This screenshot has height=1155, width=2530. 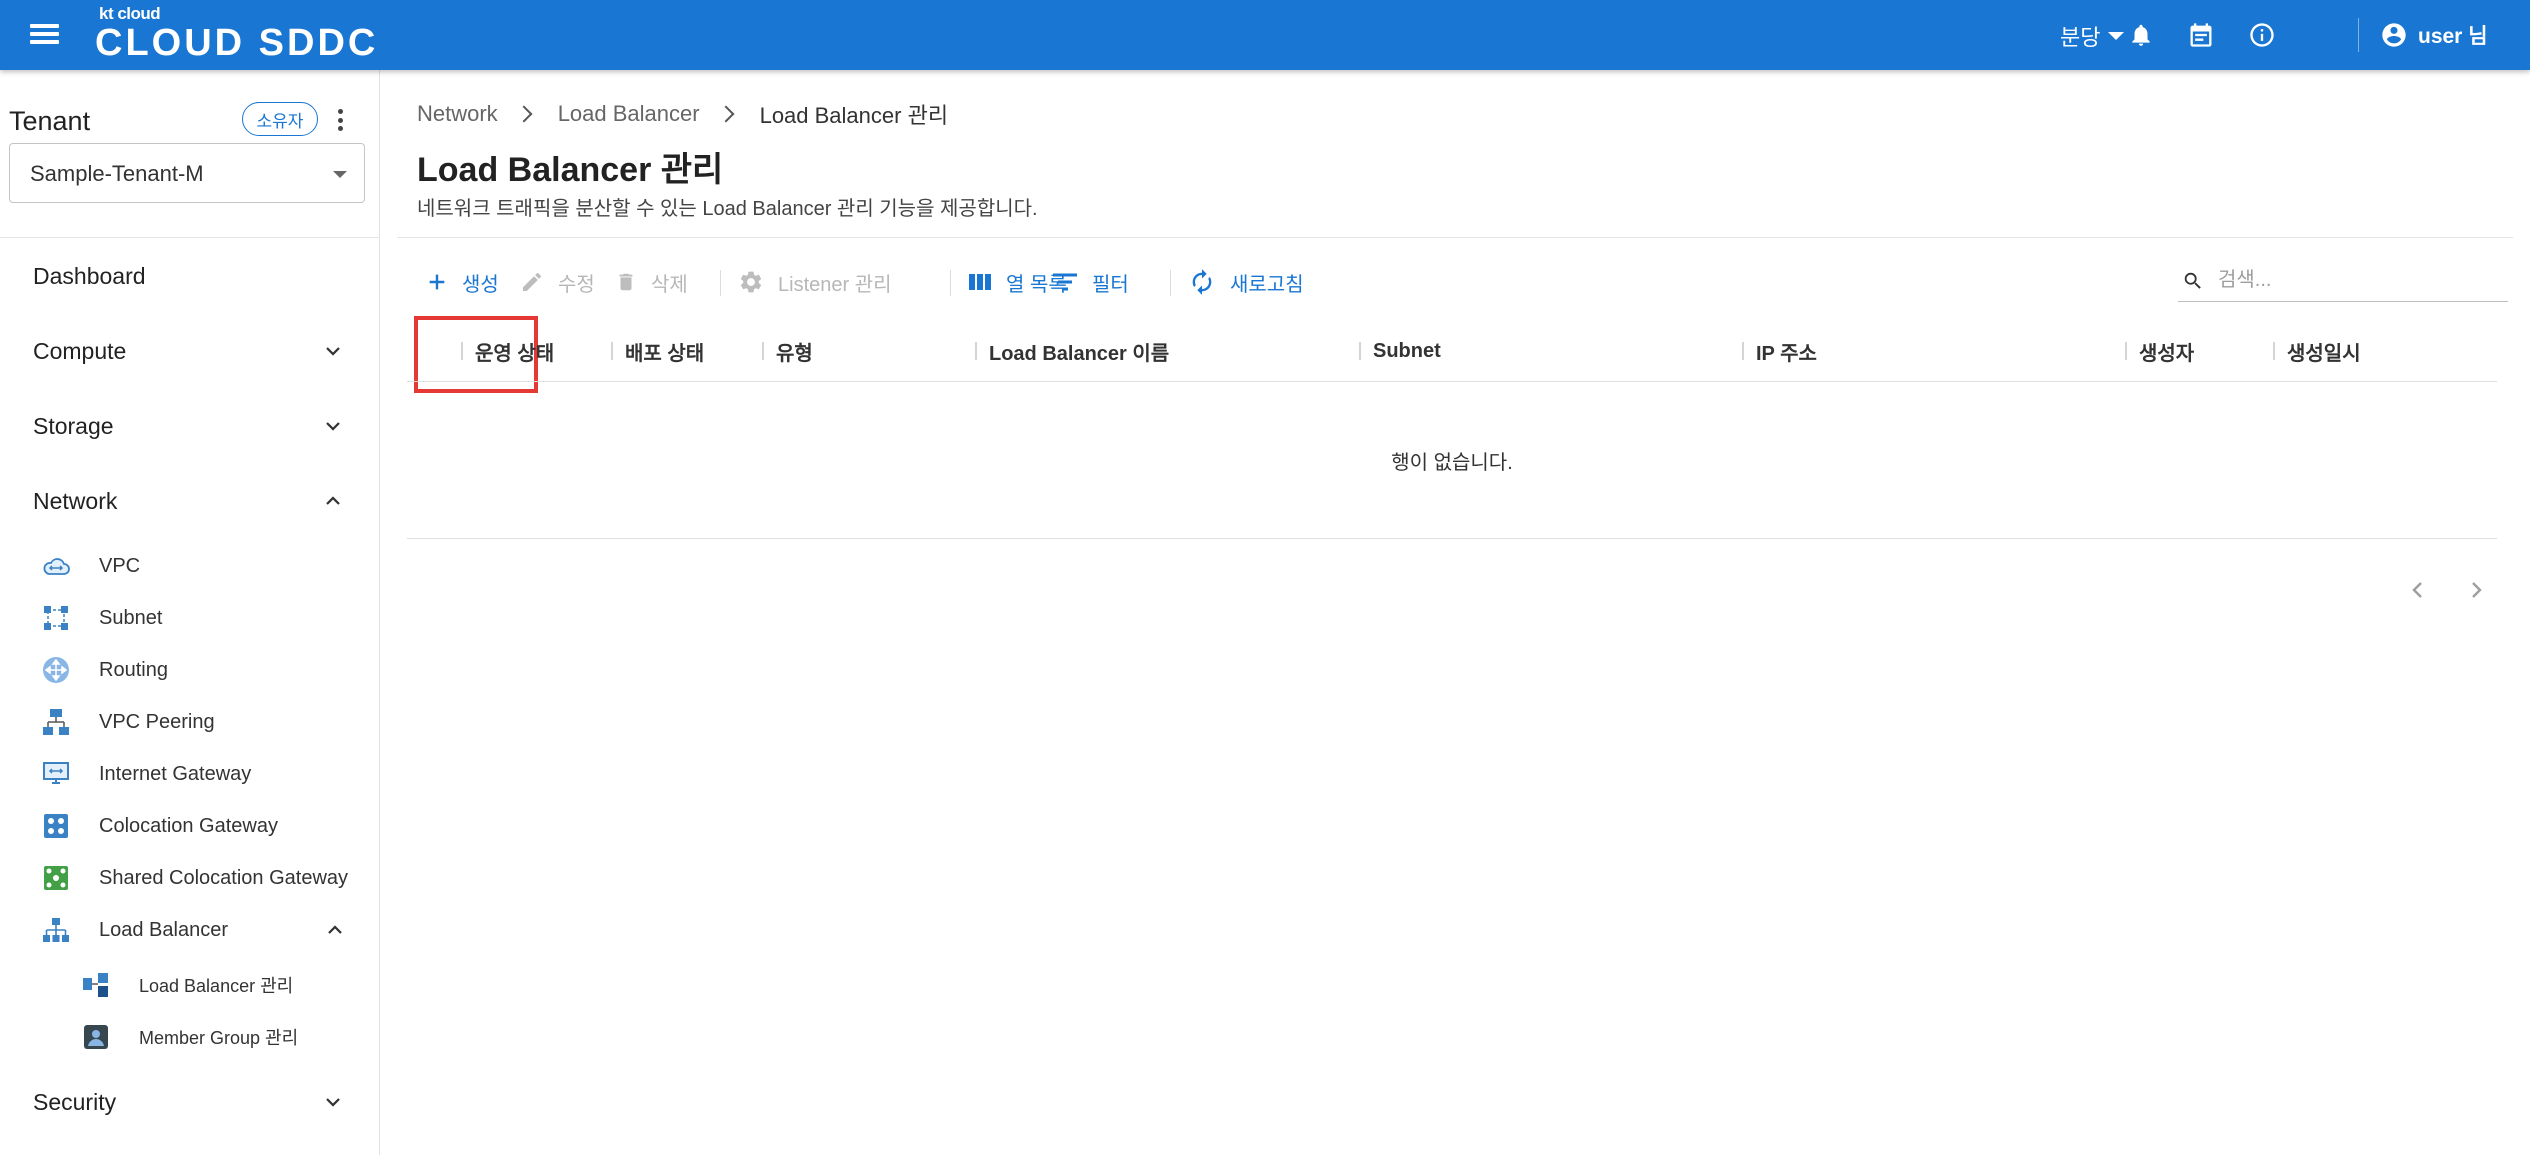 What do you see at coordinates (96, 1037) in the screenshot?
I see `member-group-icon` at bounding box center [96, 1037].